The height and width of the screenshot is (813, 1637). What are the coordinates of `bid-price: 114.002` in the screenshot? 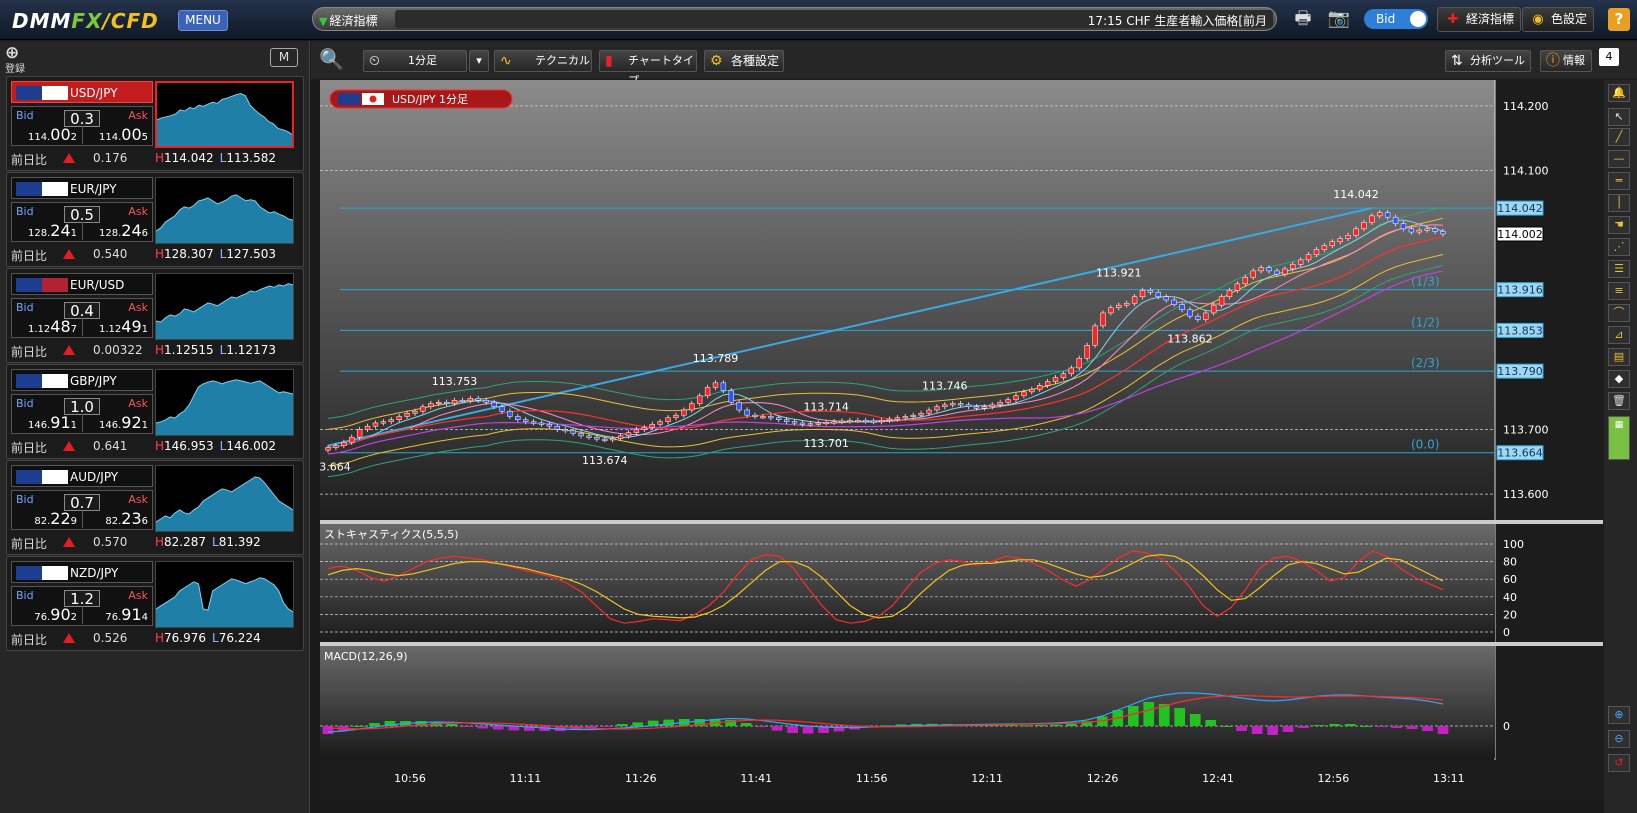 It's located at (47, 135).